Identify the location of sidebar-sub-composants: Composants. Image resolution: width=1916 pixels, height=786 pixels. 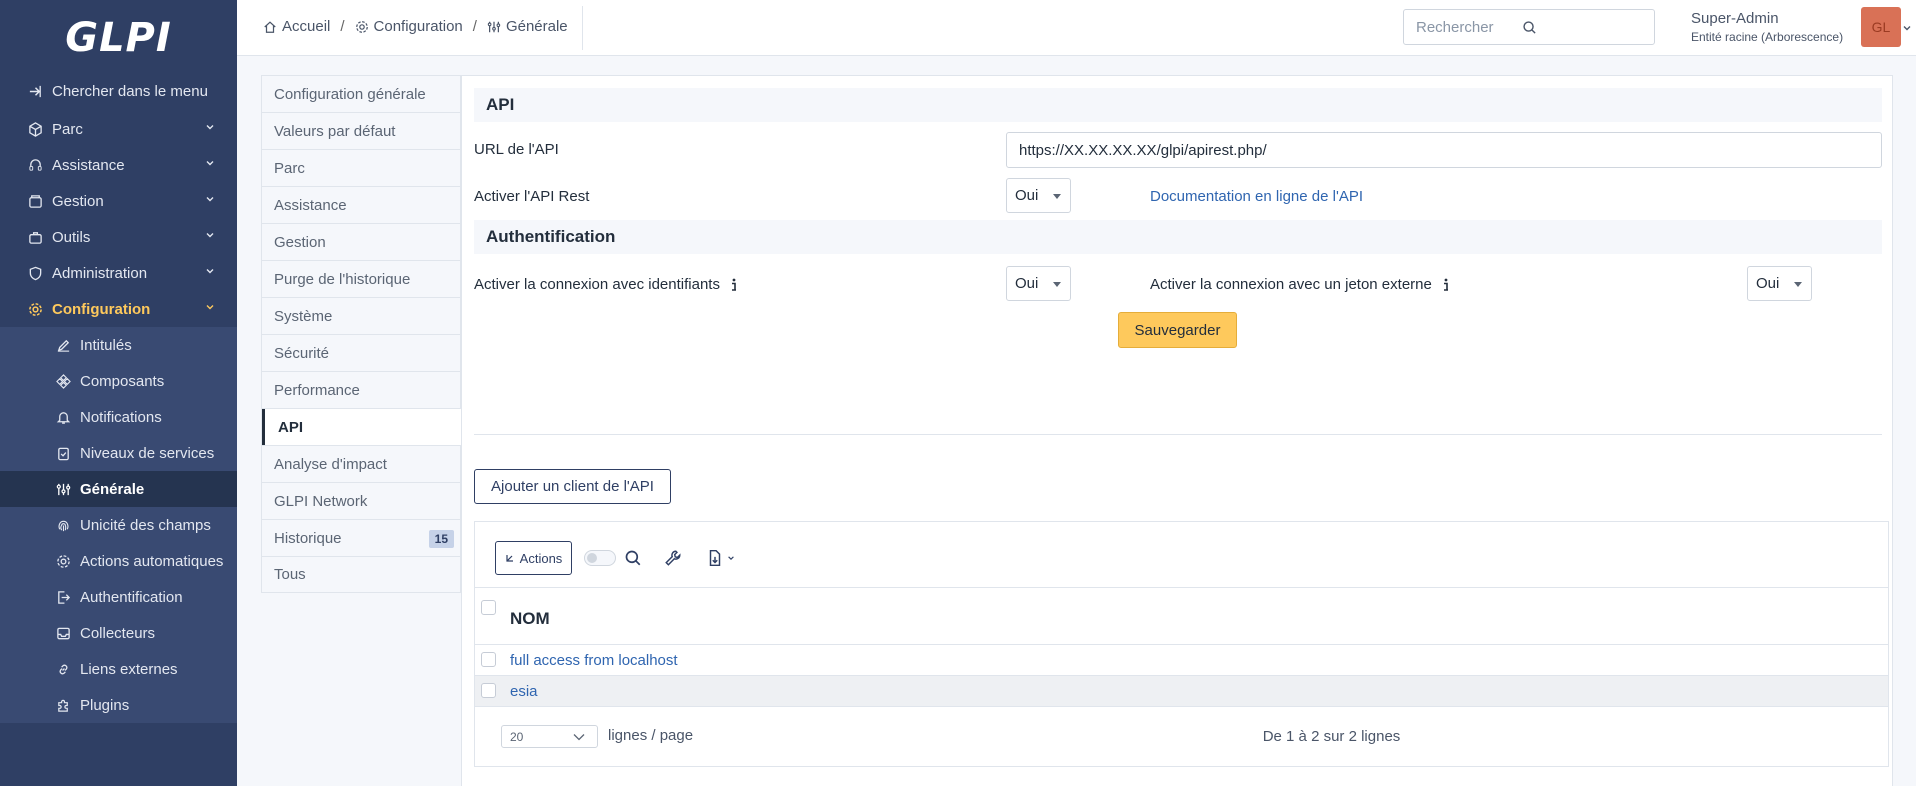
(118, 381).